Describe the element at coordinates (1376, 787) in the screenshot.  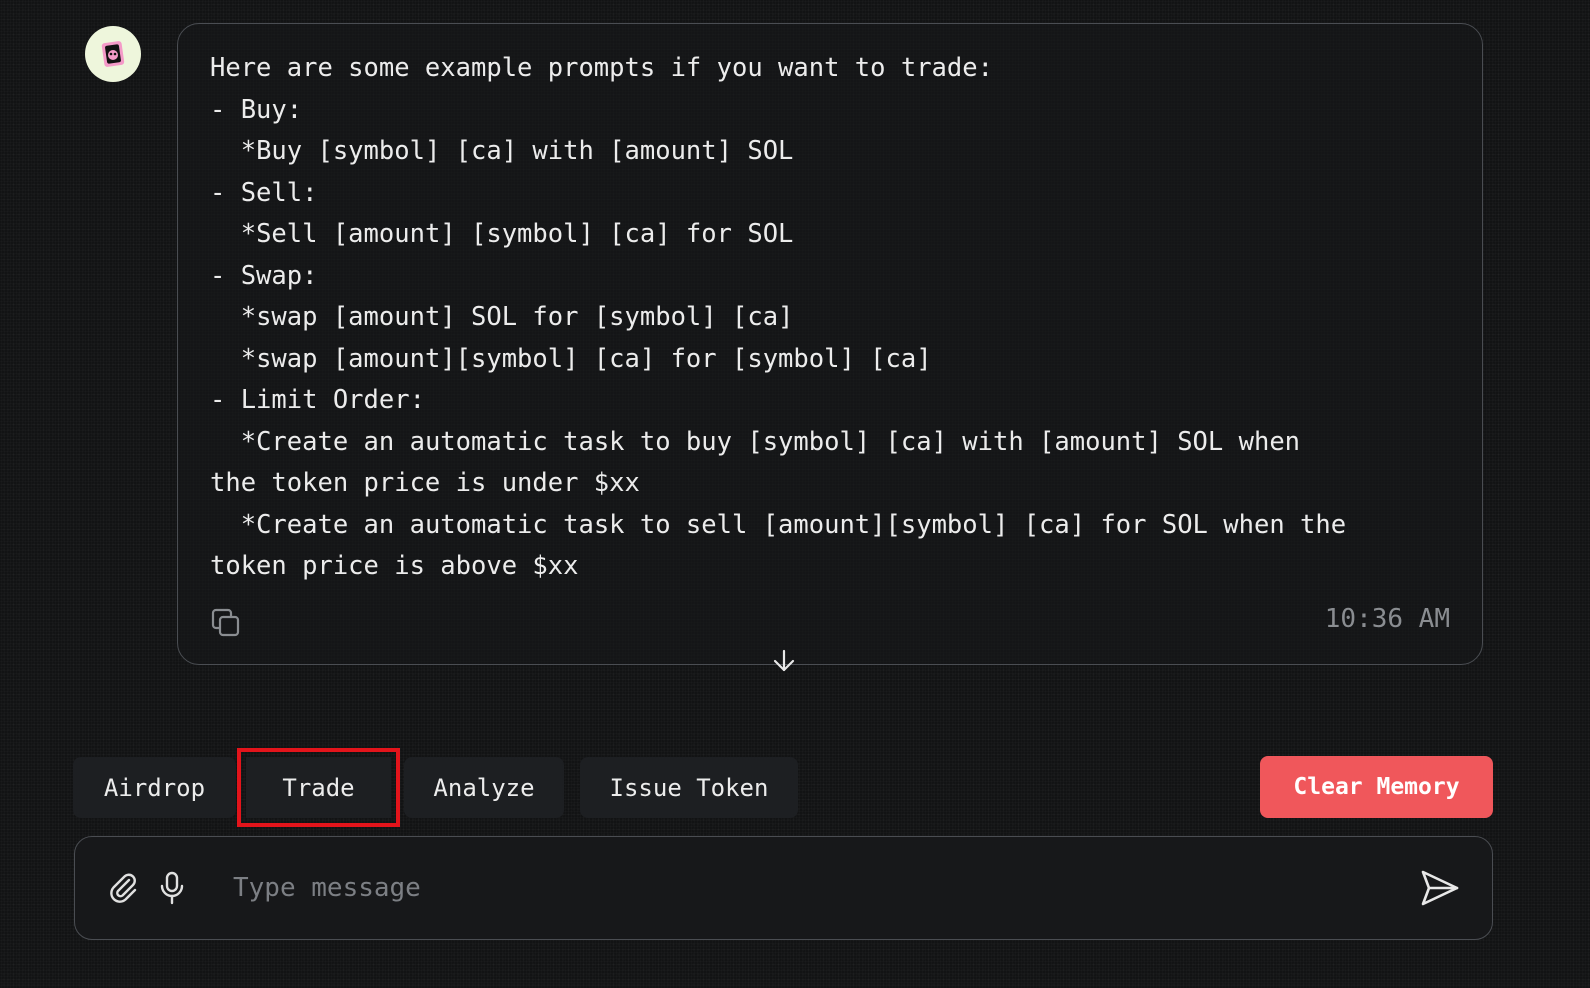
I see `clear-memory-button: Clear Memory` at that location.